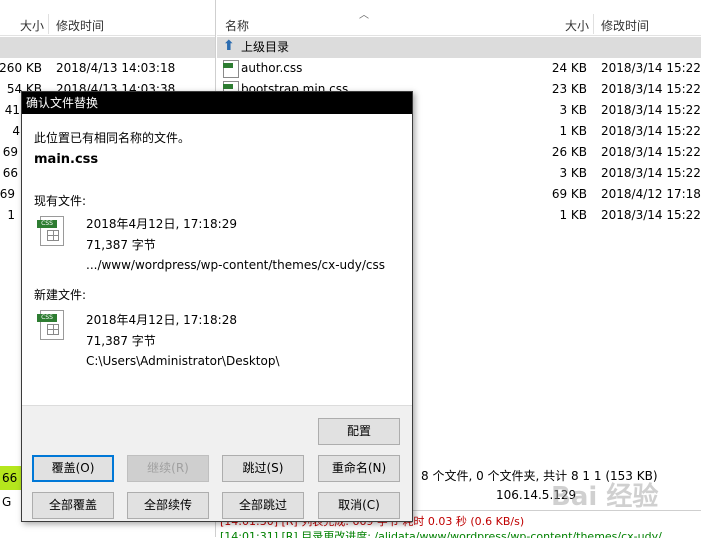  What do you see at coordinates (107, 18) in the screenshot?
I see `local-list-header: 大小 修改时间` at bounding box center [107, 18].